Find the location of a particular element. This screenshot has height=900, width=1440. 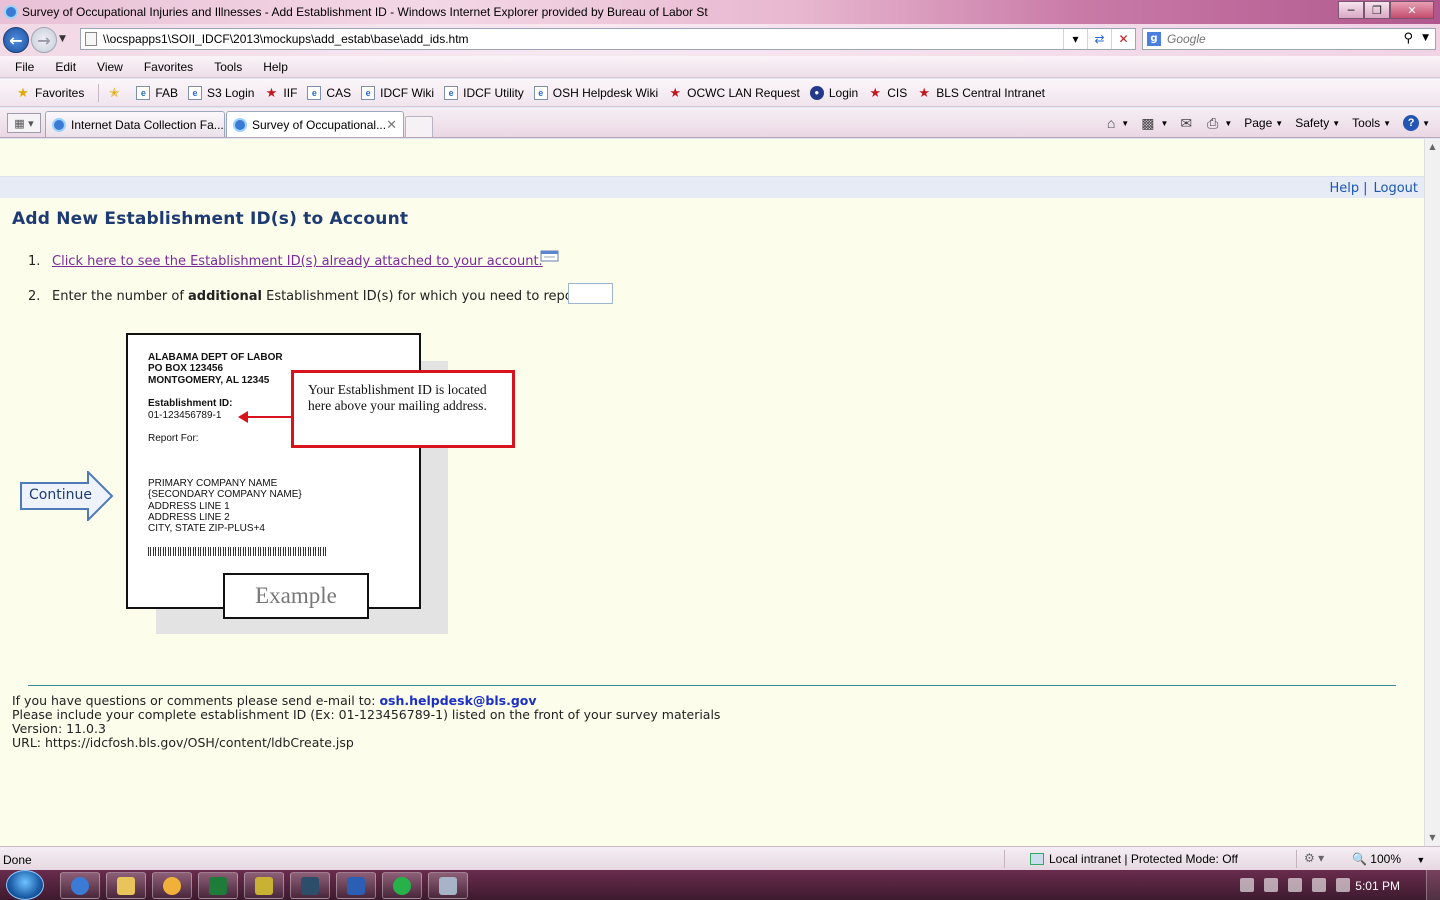

menu-edit: Edit is located at coordinates (65, 67).